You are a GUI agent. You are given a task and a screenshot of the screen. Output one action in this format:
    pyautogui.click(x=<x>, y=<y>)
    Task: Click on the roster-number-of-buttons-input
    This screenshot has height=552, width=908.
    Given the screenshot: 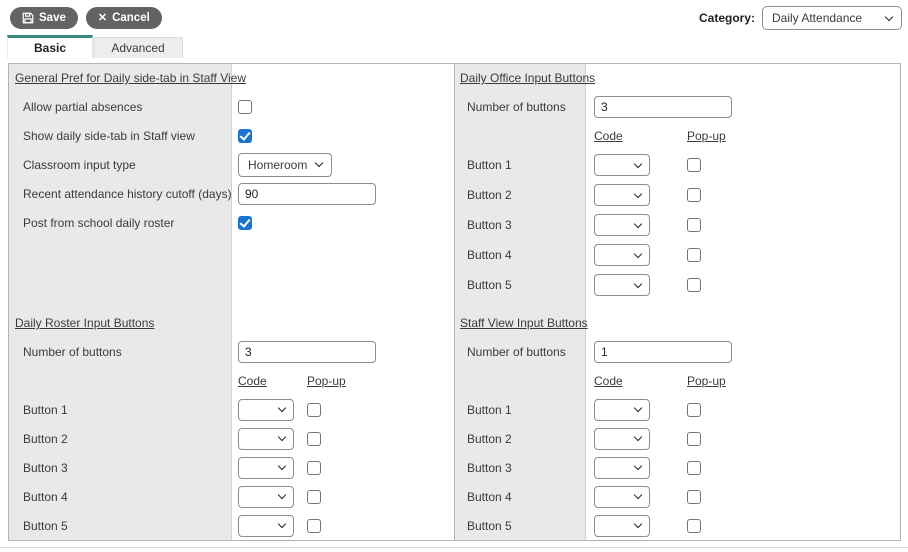 What is the action you would take?
    pyautogui.click(x=307, y=351)
    